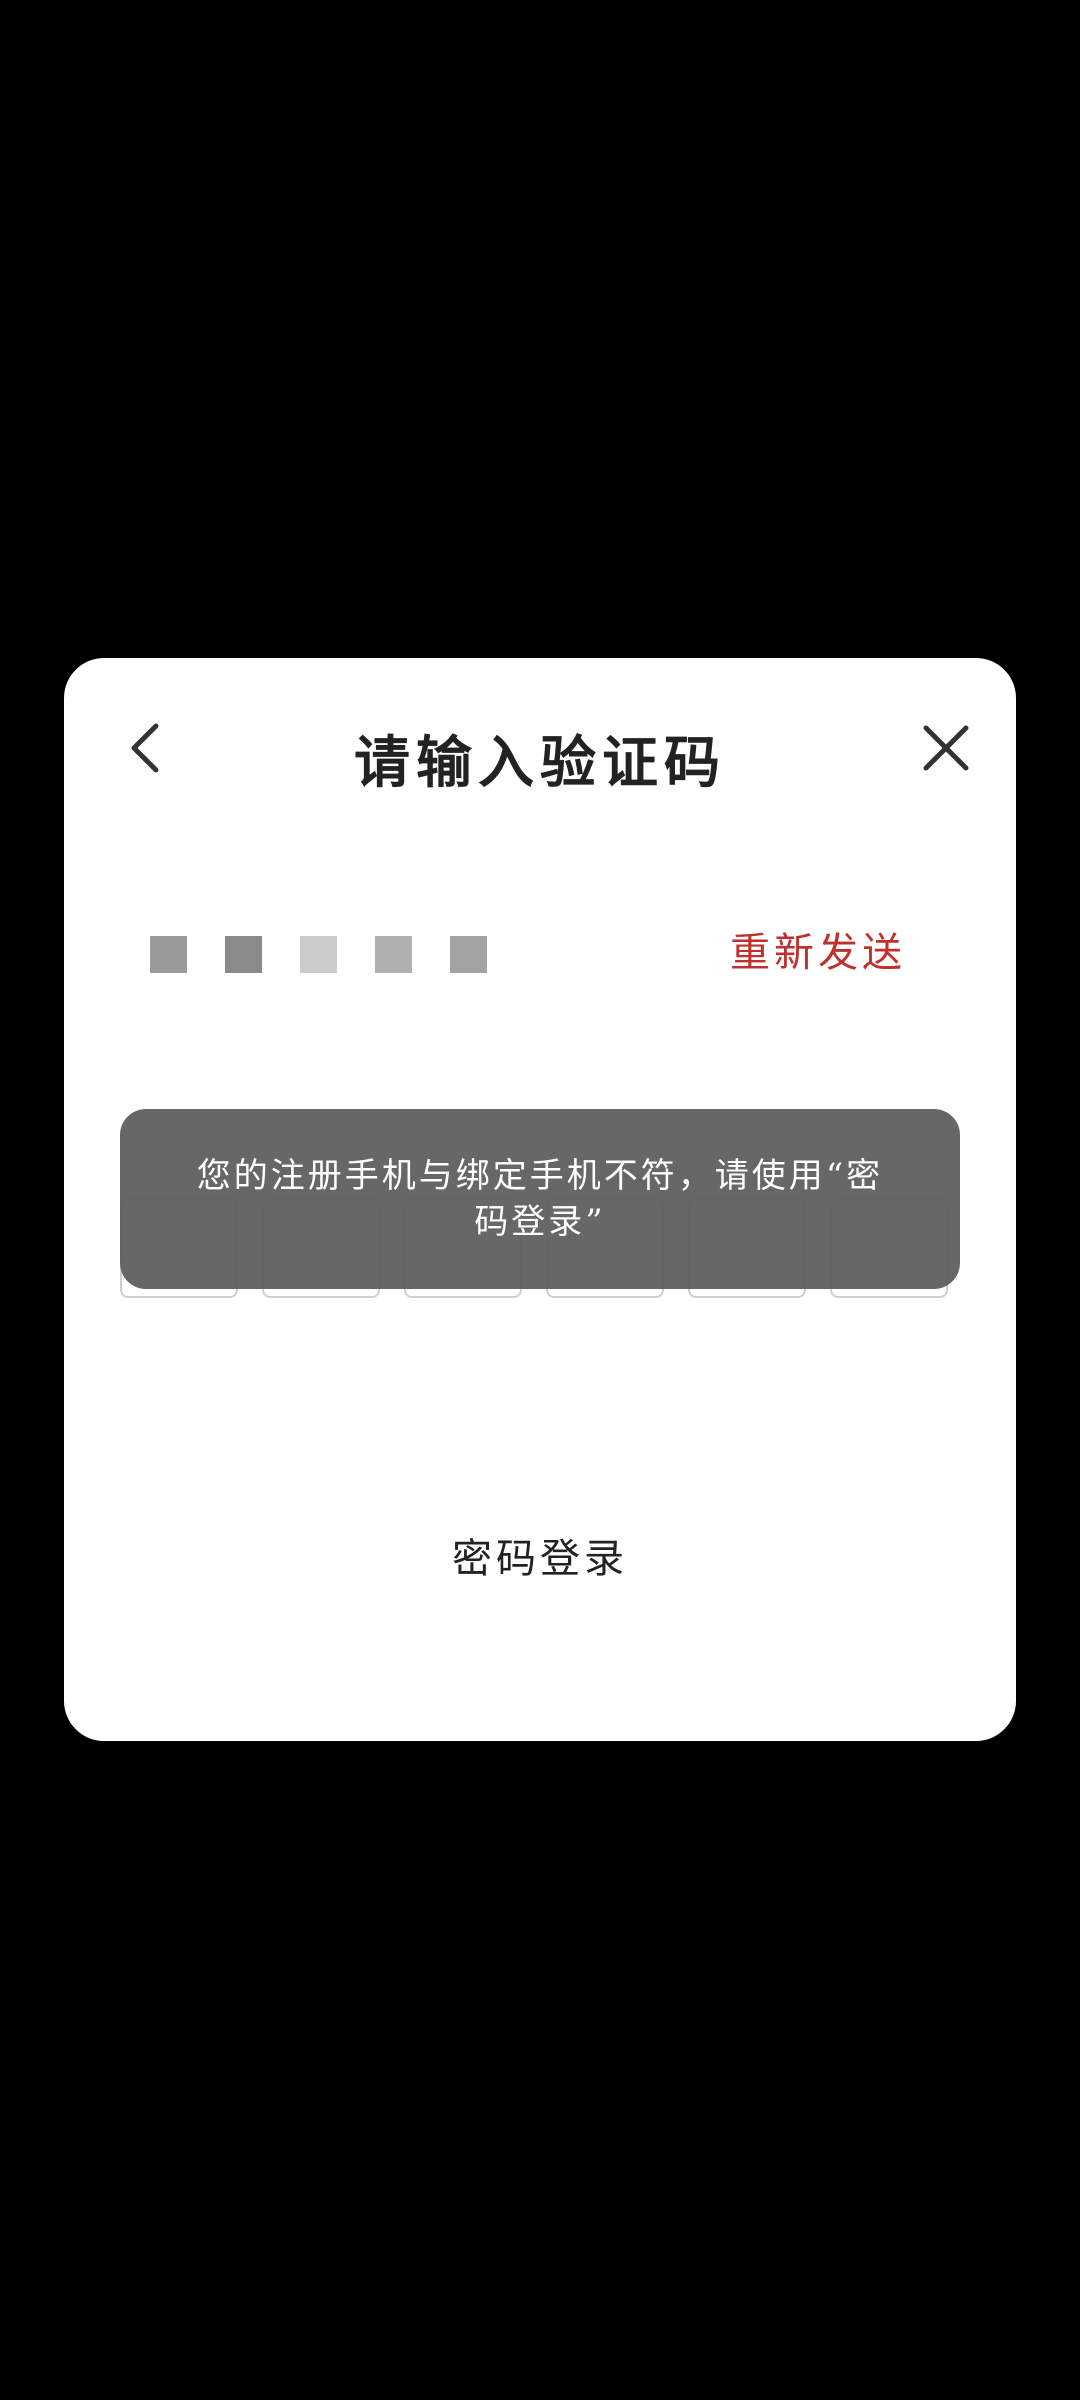 The height and width of the screenshot is (2400, 1080). What do you see at coordinates (540, 1555) in the screenshot?
I see `password-login-link: 密码登录` at bounding box center [540, 1555].